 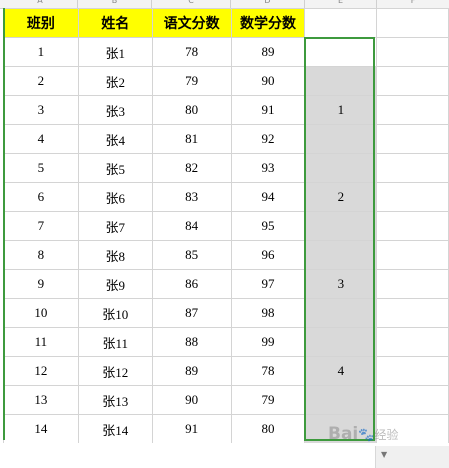 What do you see at coordinates (191, 226) in the screenshot?
I see `table-cell: 84` at bounding box center [191, 226].